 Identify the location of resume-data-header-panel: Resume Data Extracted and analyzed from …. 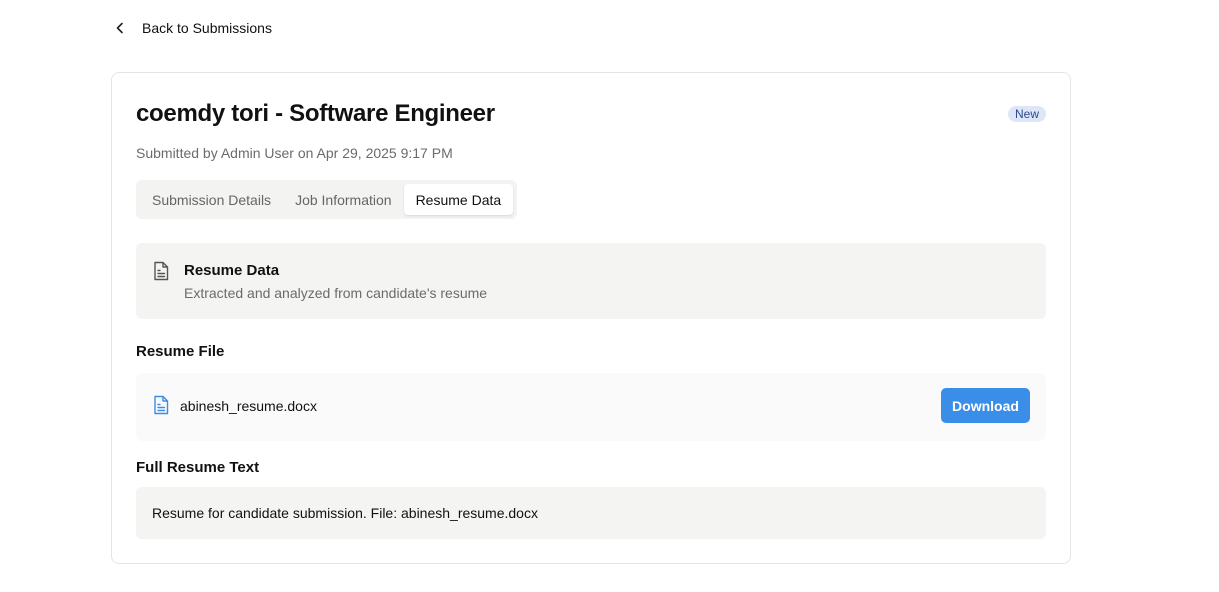
(591, 281).